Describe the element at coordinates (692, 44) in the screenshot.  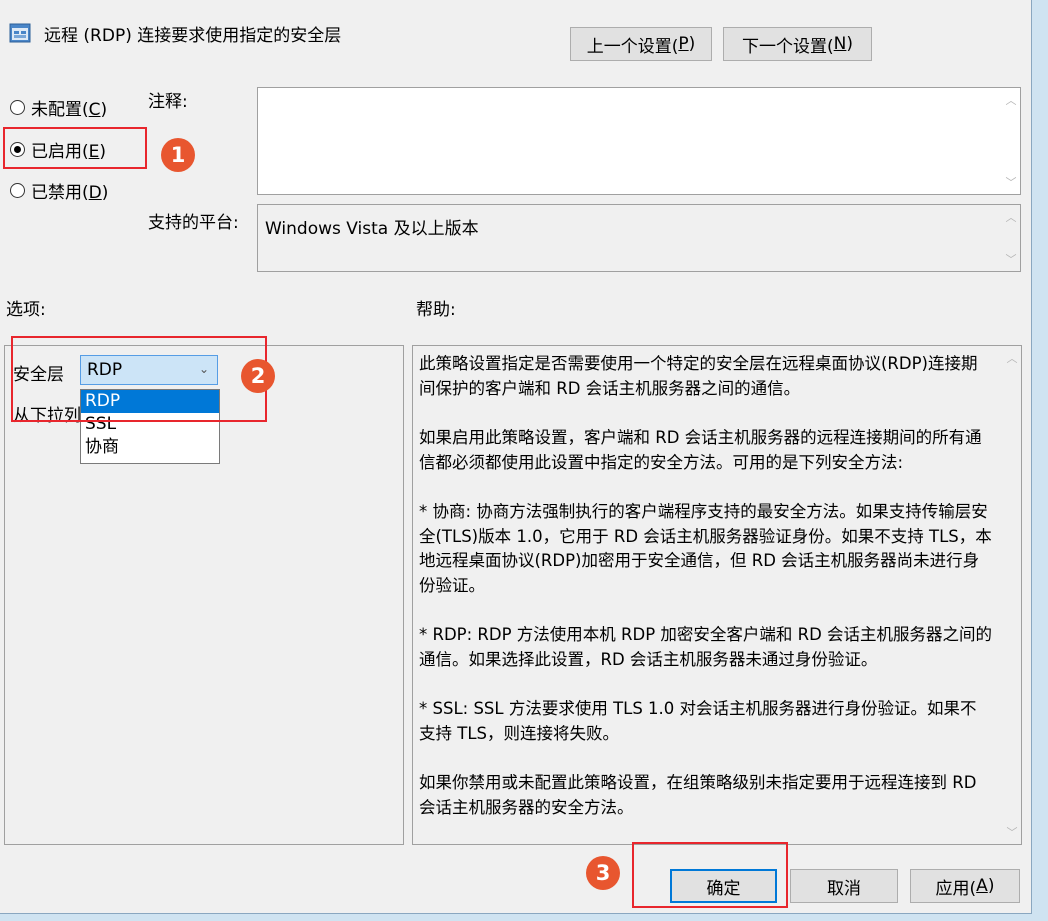
I see `previous-setting-paren: )` at that location.